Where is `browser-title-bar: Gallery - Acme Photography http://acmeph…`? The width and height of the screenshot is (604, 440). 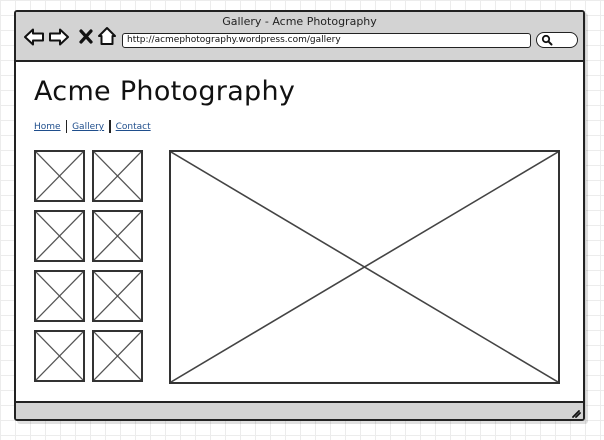
browser-title-bar: Gallery - Acme Photography http://acmeph… is located at coordinates (299, 37).